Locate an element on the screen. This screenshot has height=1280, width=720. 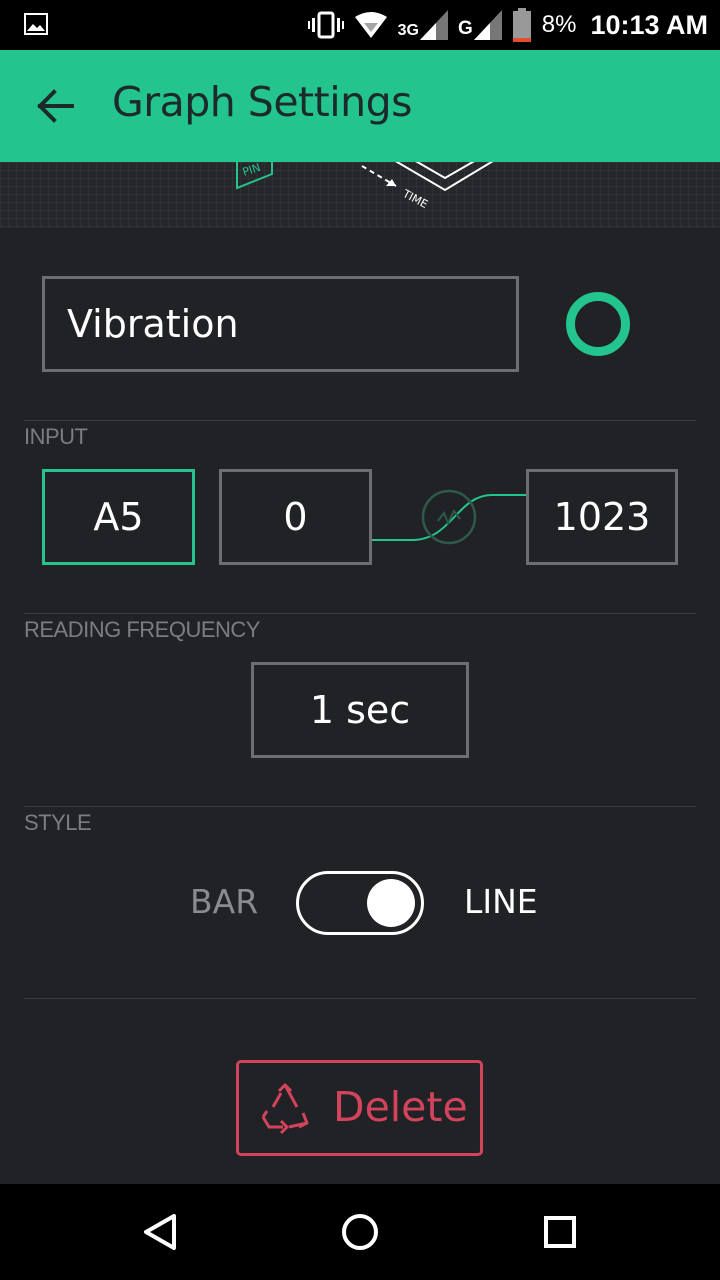
style-option-bar: BAR is located at coordinates (224, 901).